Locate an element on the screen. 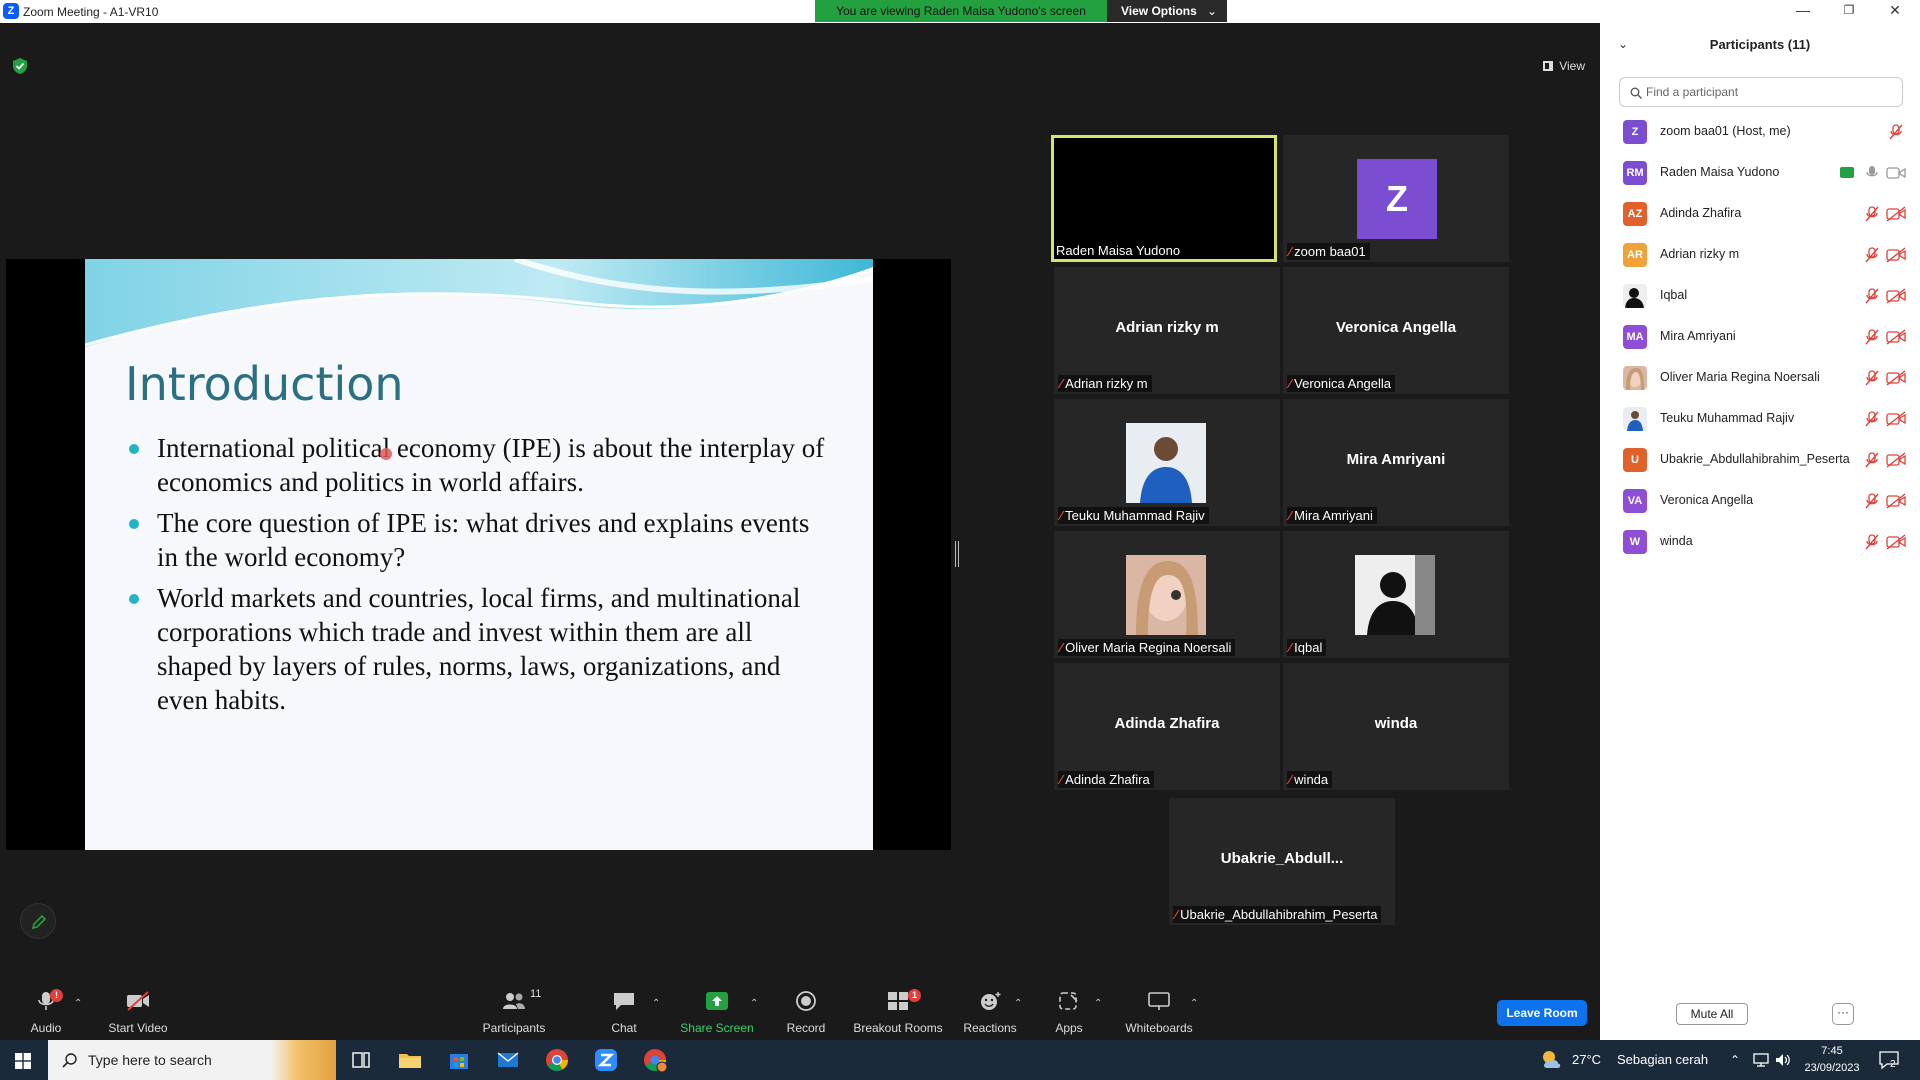  chrome-icon is located at coordinates (557, 1060).